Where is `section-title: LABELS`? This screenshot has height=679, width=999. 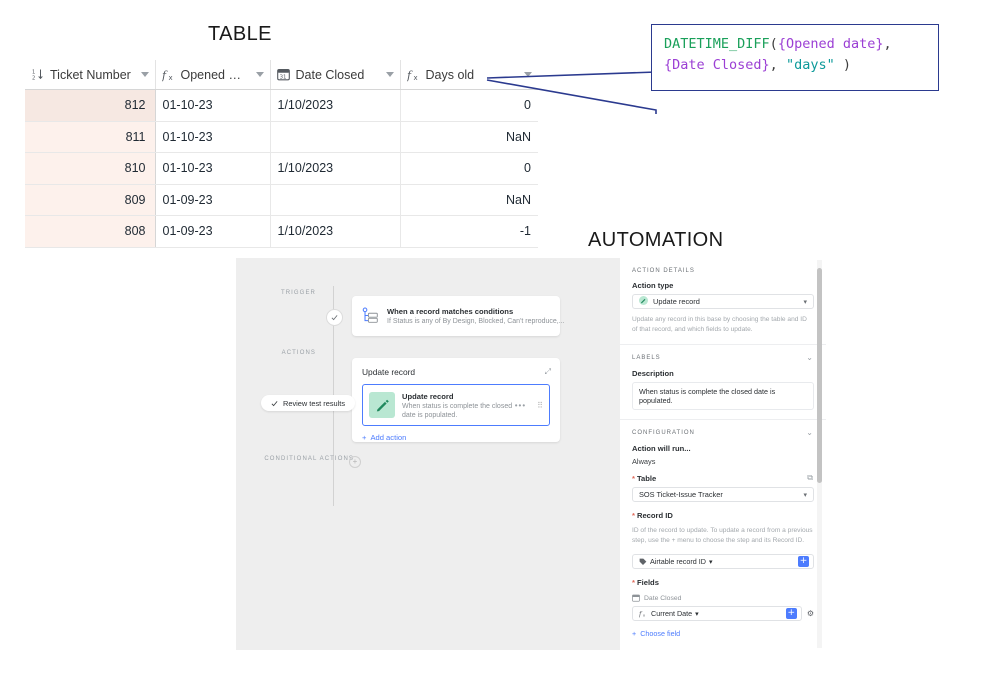
section-title: LABELS is located at coordinates (646, 357).